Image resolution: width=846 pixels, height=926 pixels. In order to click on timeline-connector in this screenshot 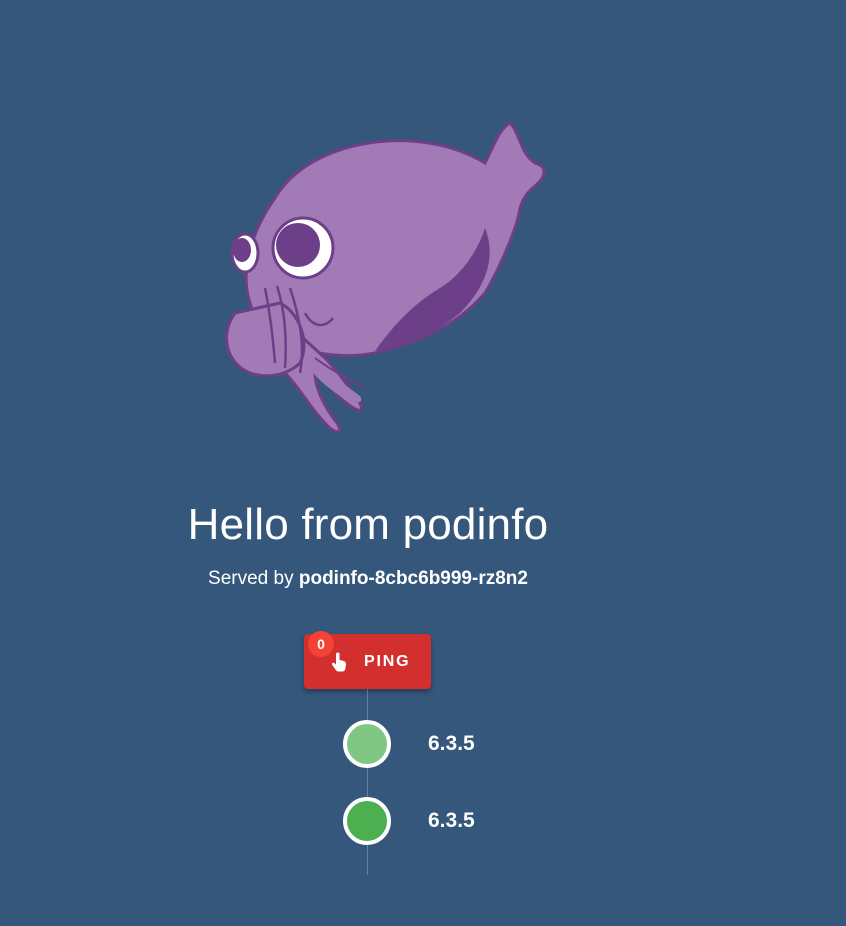, I will do `click(367, 782)`.